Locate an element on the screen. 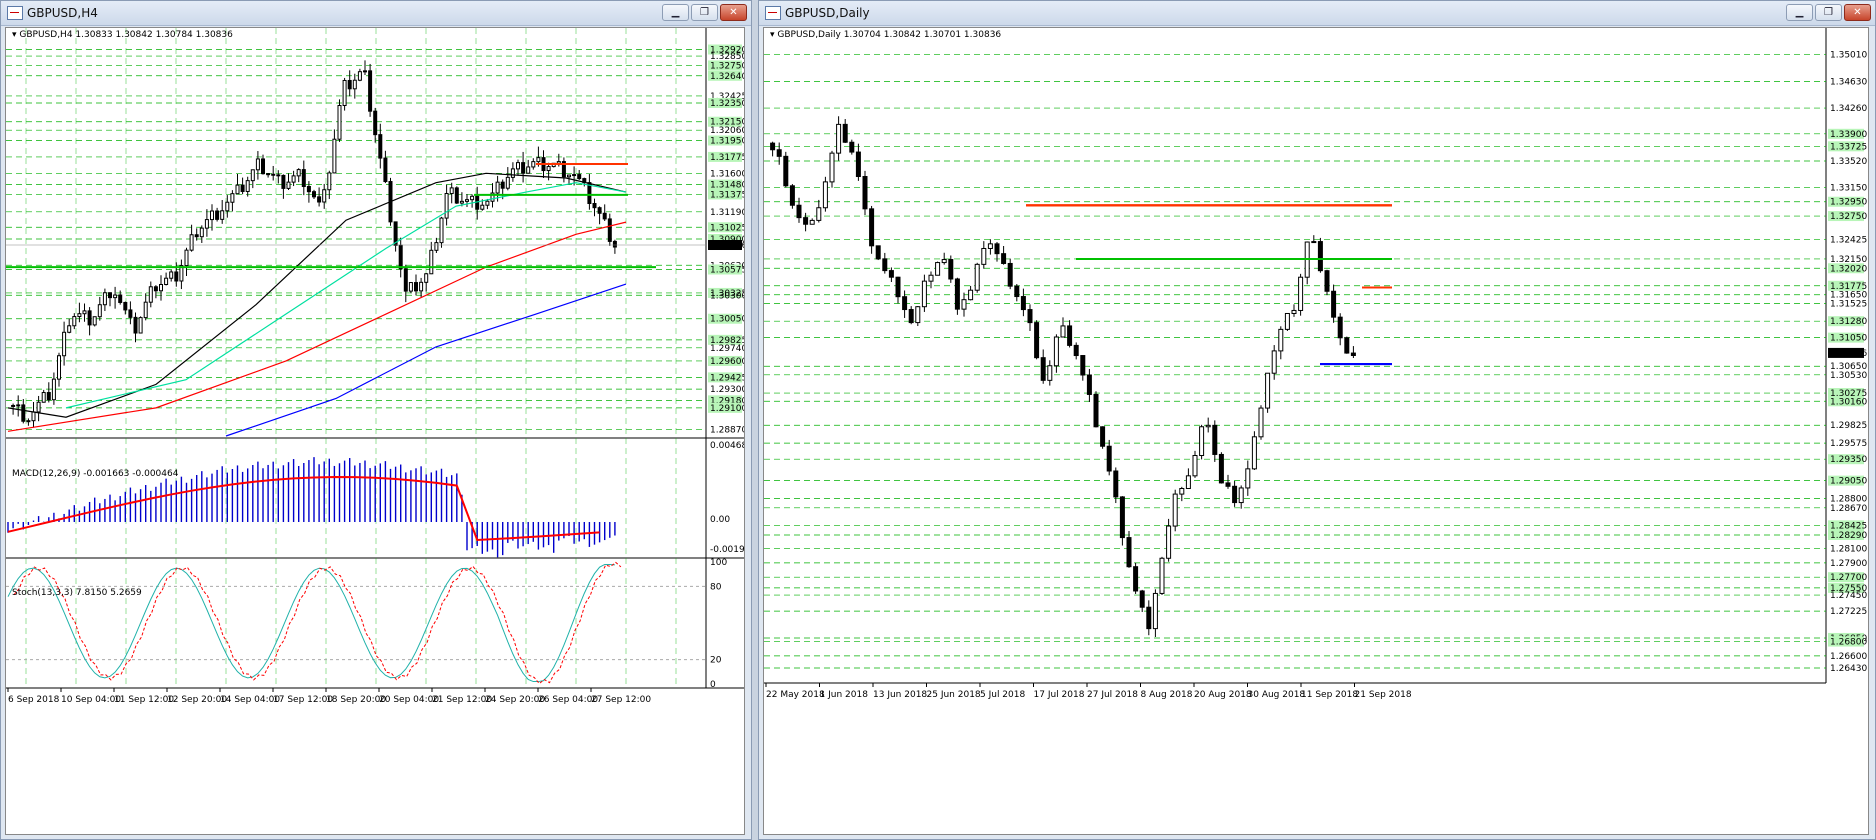 The width and height of the screenshot is (1876, 840). price-axis-label: 1.33725 is located at coordinates (1848, 147).